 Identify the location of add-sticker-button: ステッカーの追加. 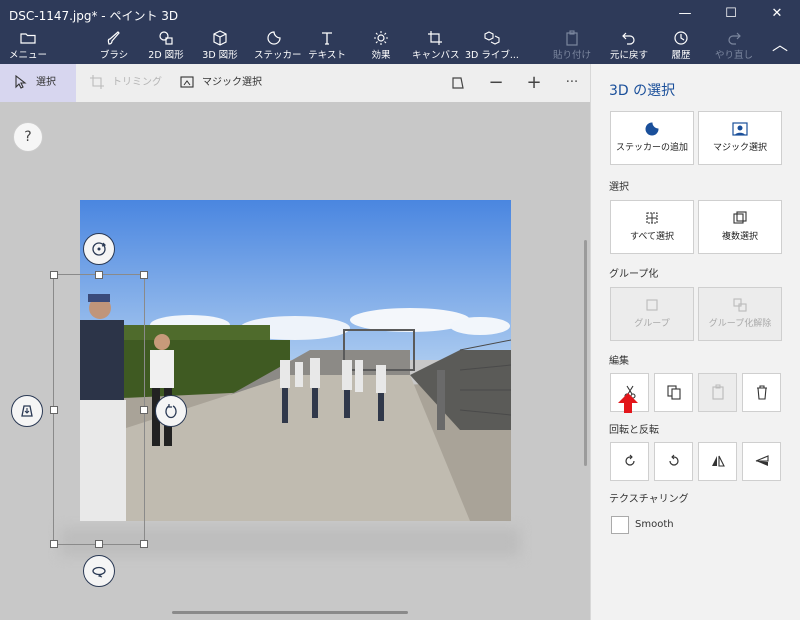
(652, 138).